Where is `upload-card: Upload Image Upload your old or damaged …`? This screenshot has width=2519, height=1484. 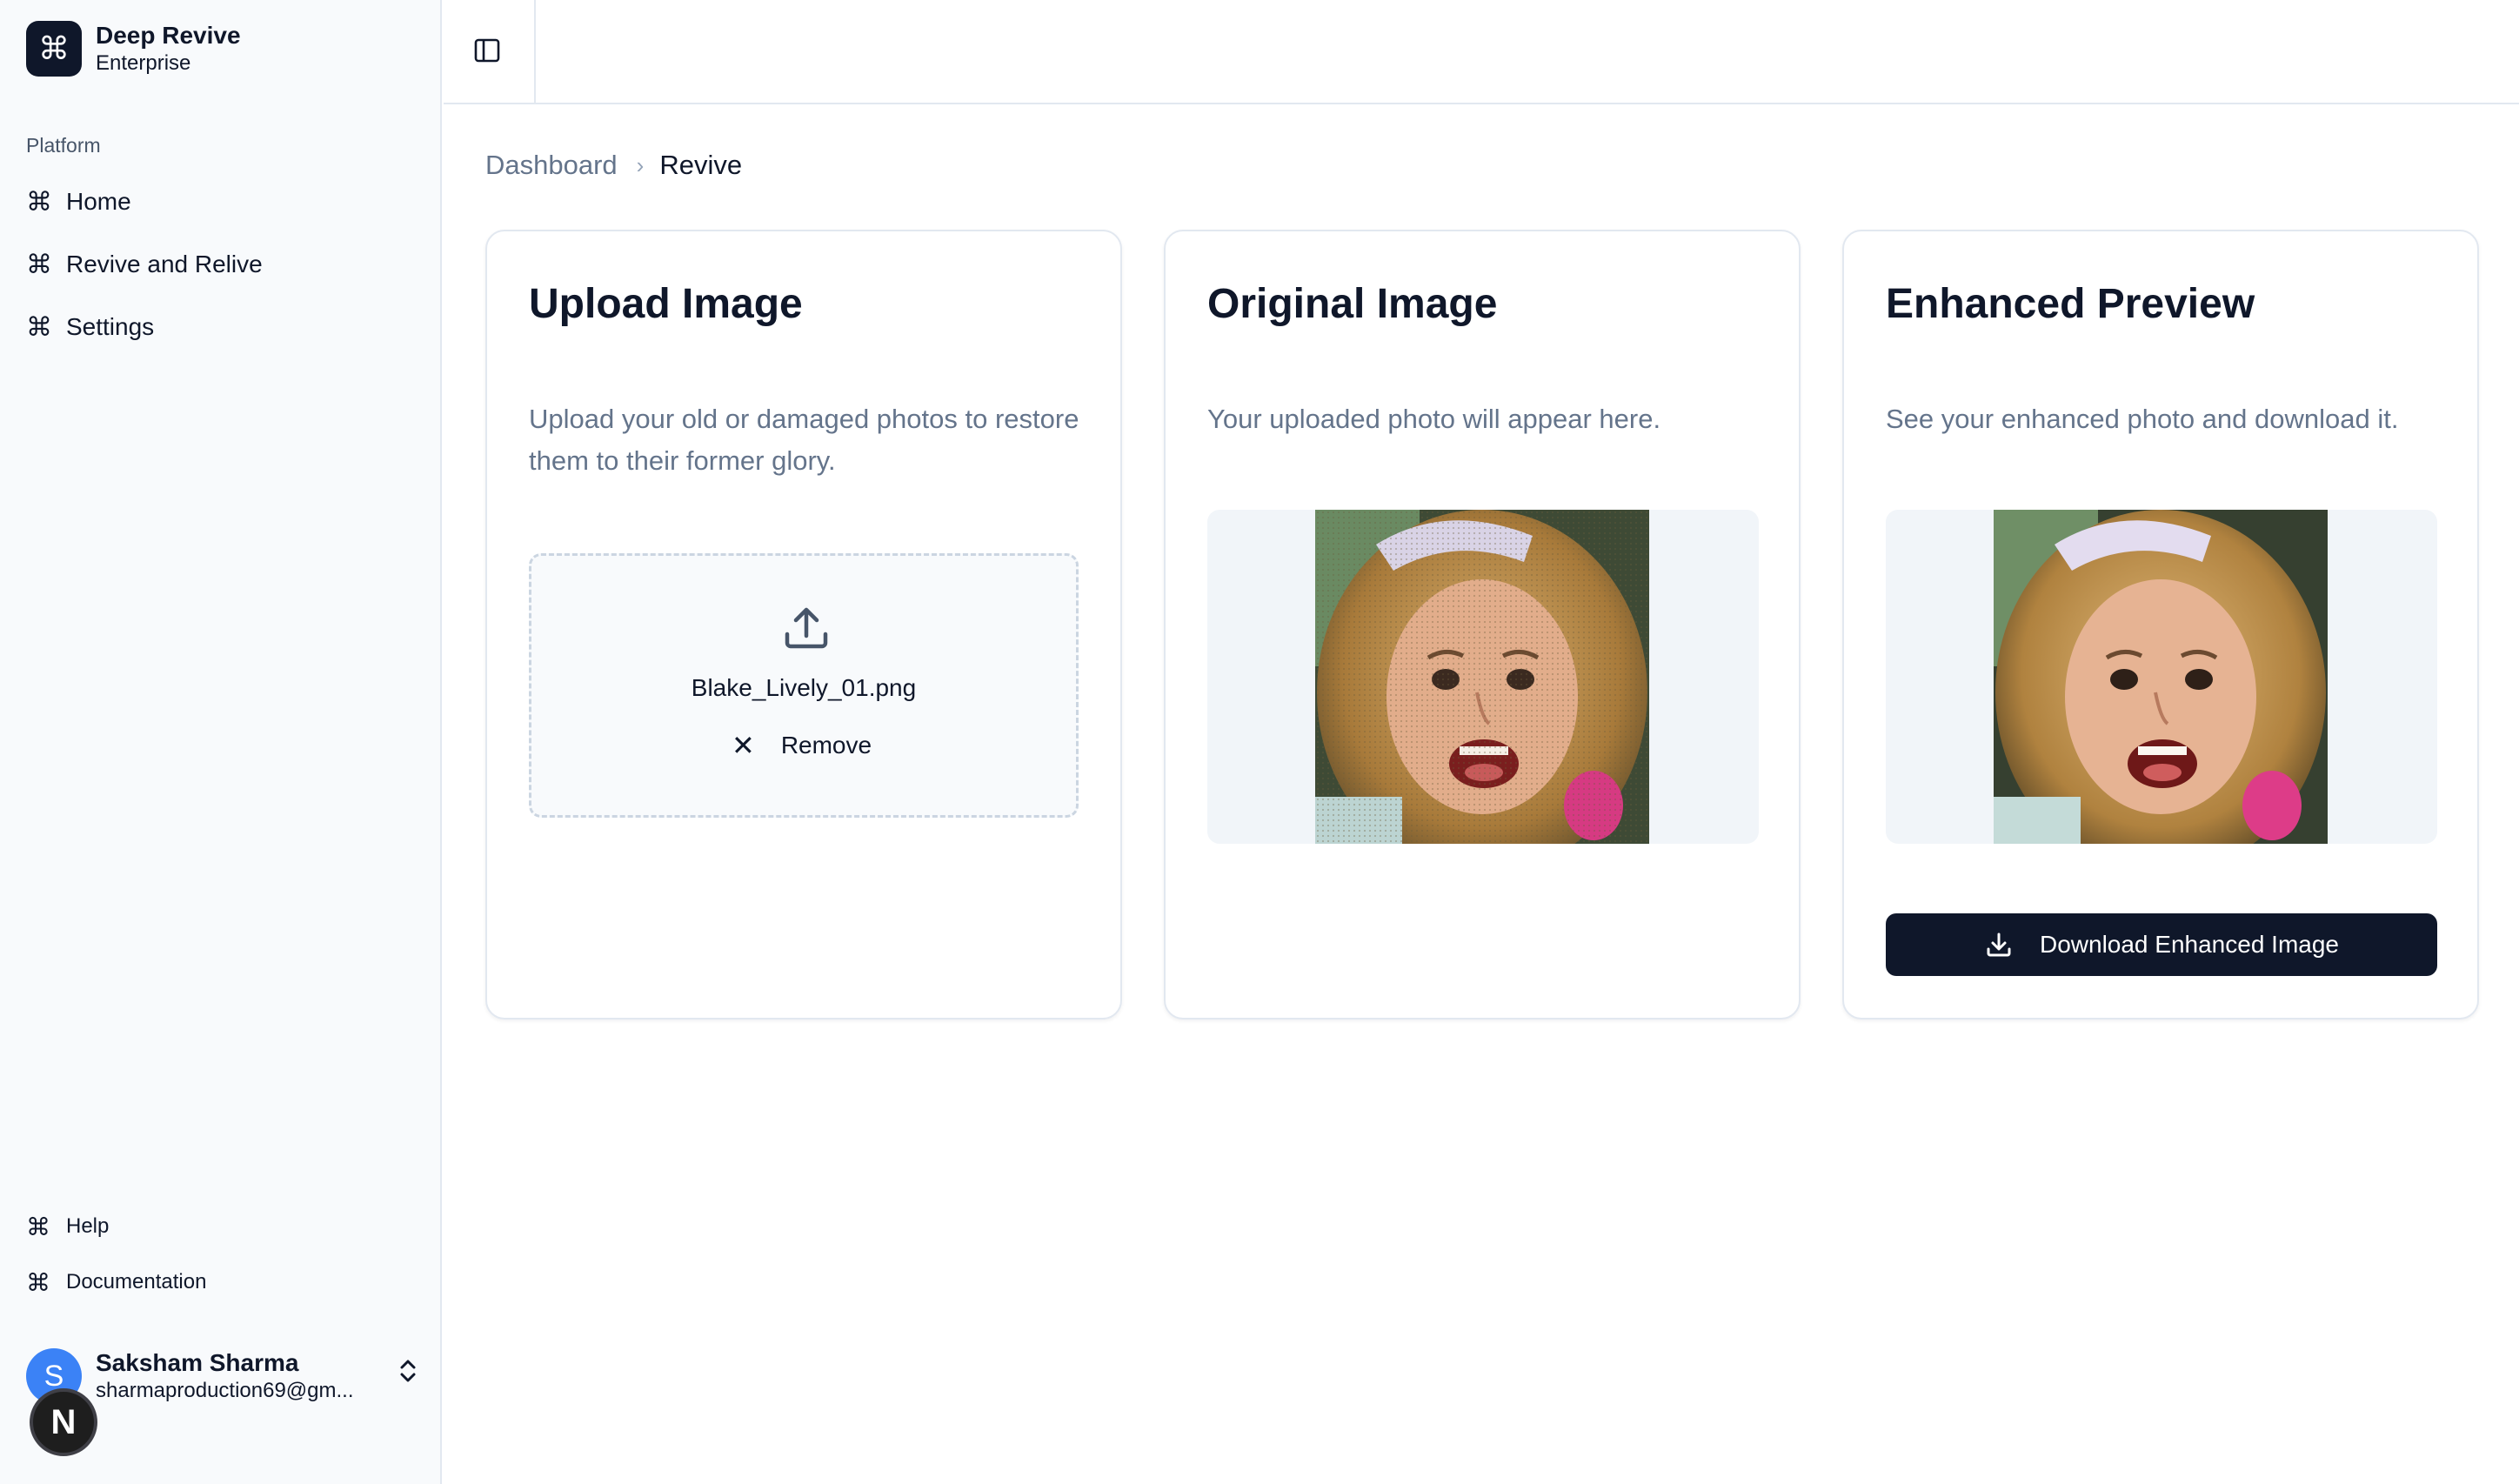
upload-card: Upload Image Upload your old or damaged … is located at coordinates (803, 625).